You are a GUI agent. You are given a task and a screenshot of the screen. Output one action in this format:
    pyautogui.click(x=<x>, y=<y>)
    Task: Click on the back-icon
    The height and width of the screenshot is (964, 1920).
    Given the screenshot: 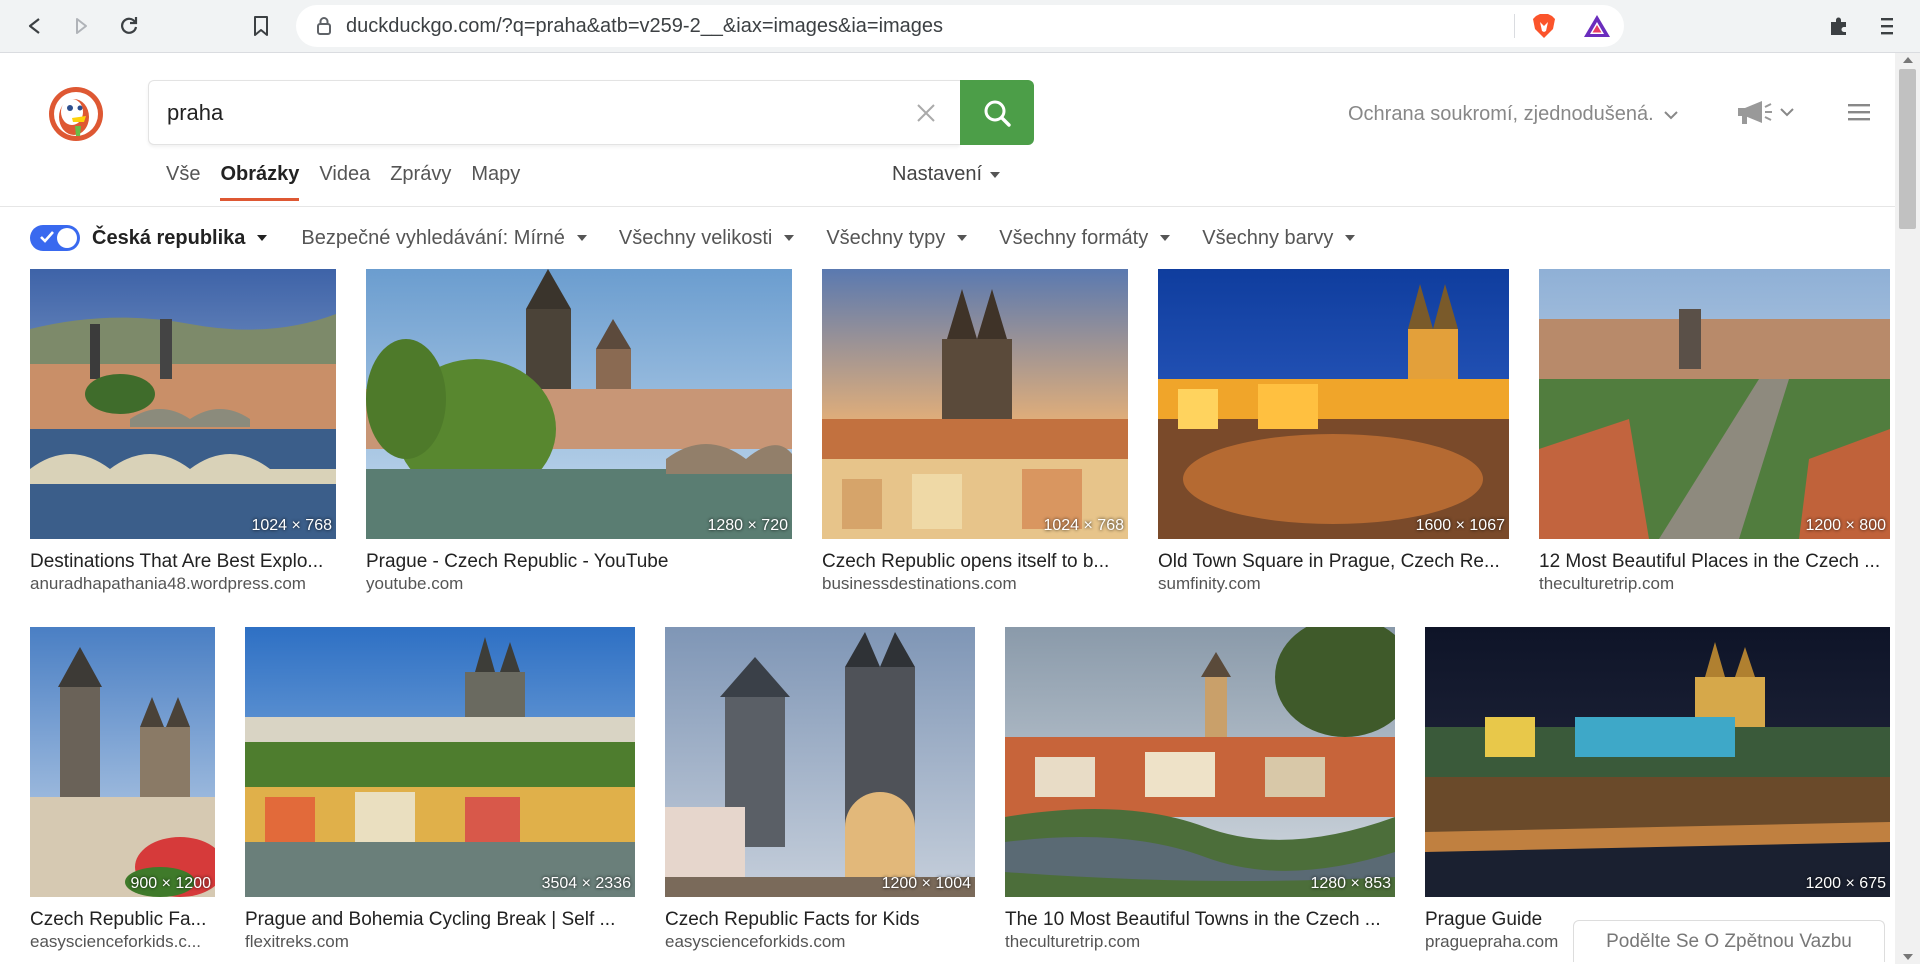 What is the action you would take?
    pyautogui.click(x=34, y=26)
    